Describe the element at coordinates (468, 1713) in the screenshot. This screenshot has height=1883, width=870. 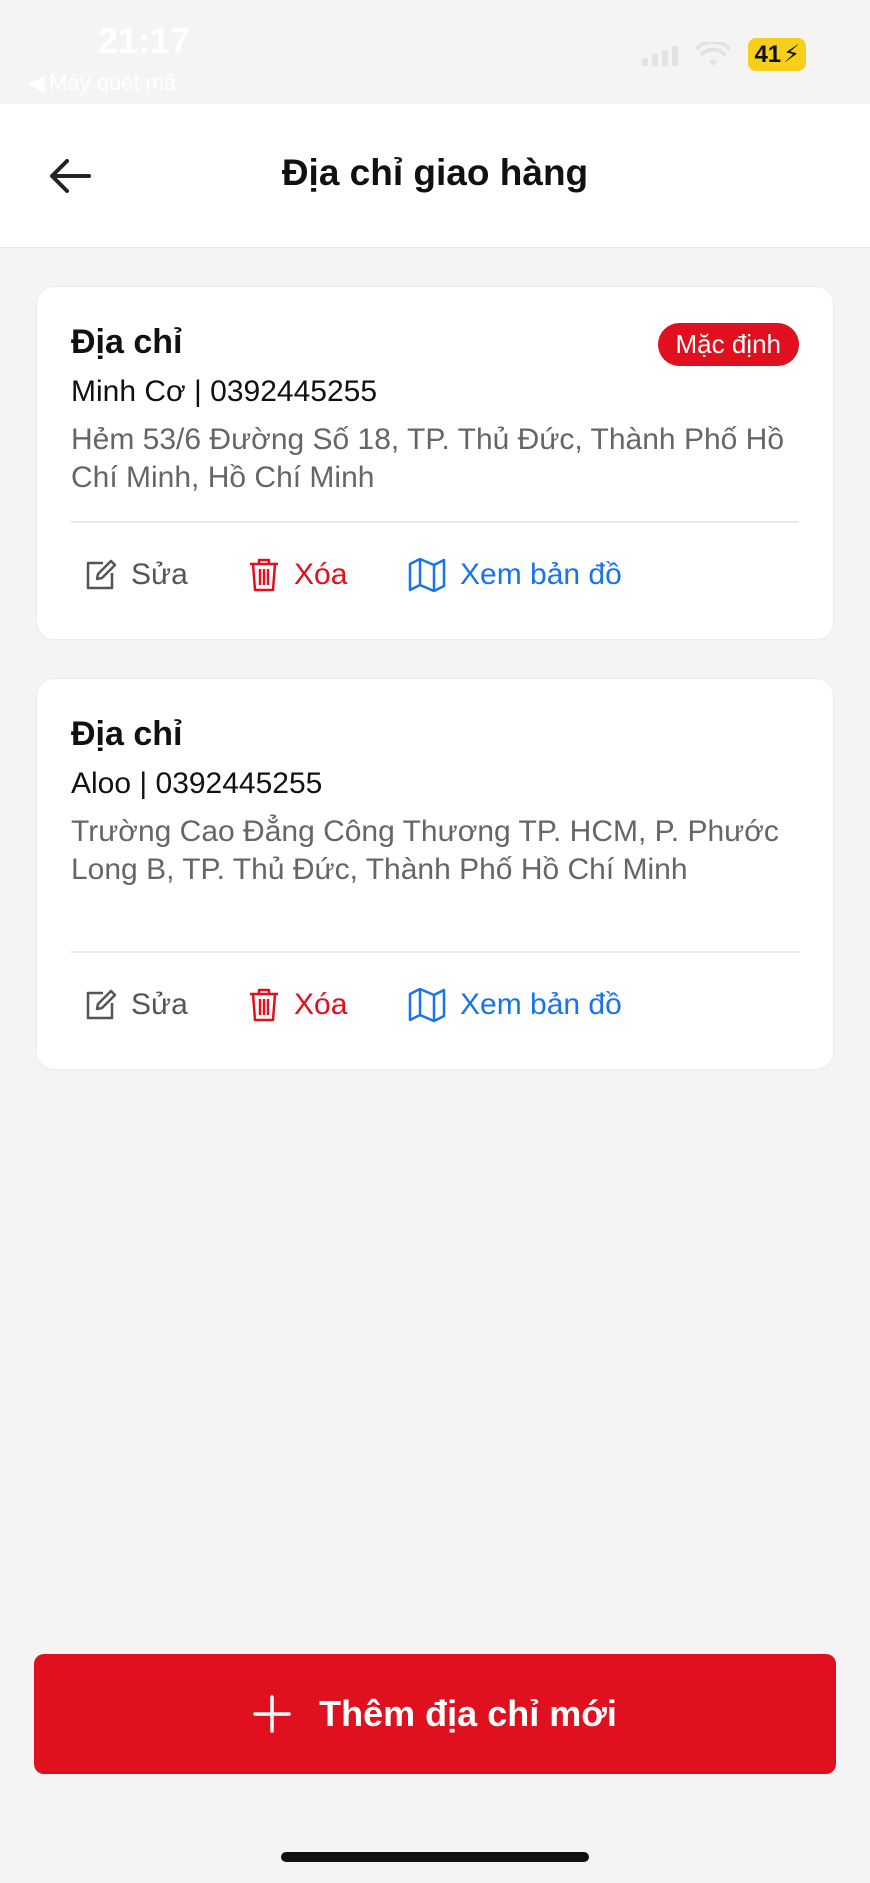
I see `add-address-label: Thêm địa chỉ mới` at that location.